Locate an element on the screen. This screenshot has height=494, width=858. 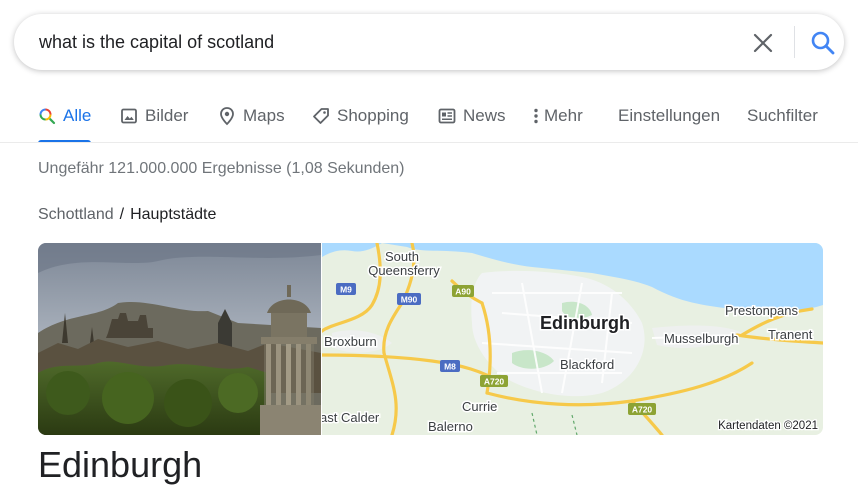
tab-label: News is located at coordinates (484, 115).